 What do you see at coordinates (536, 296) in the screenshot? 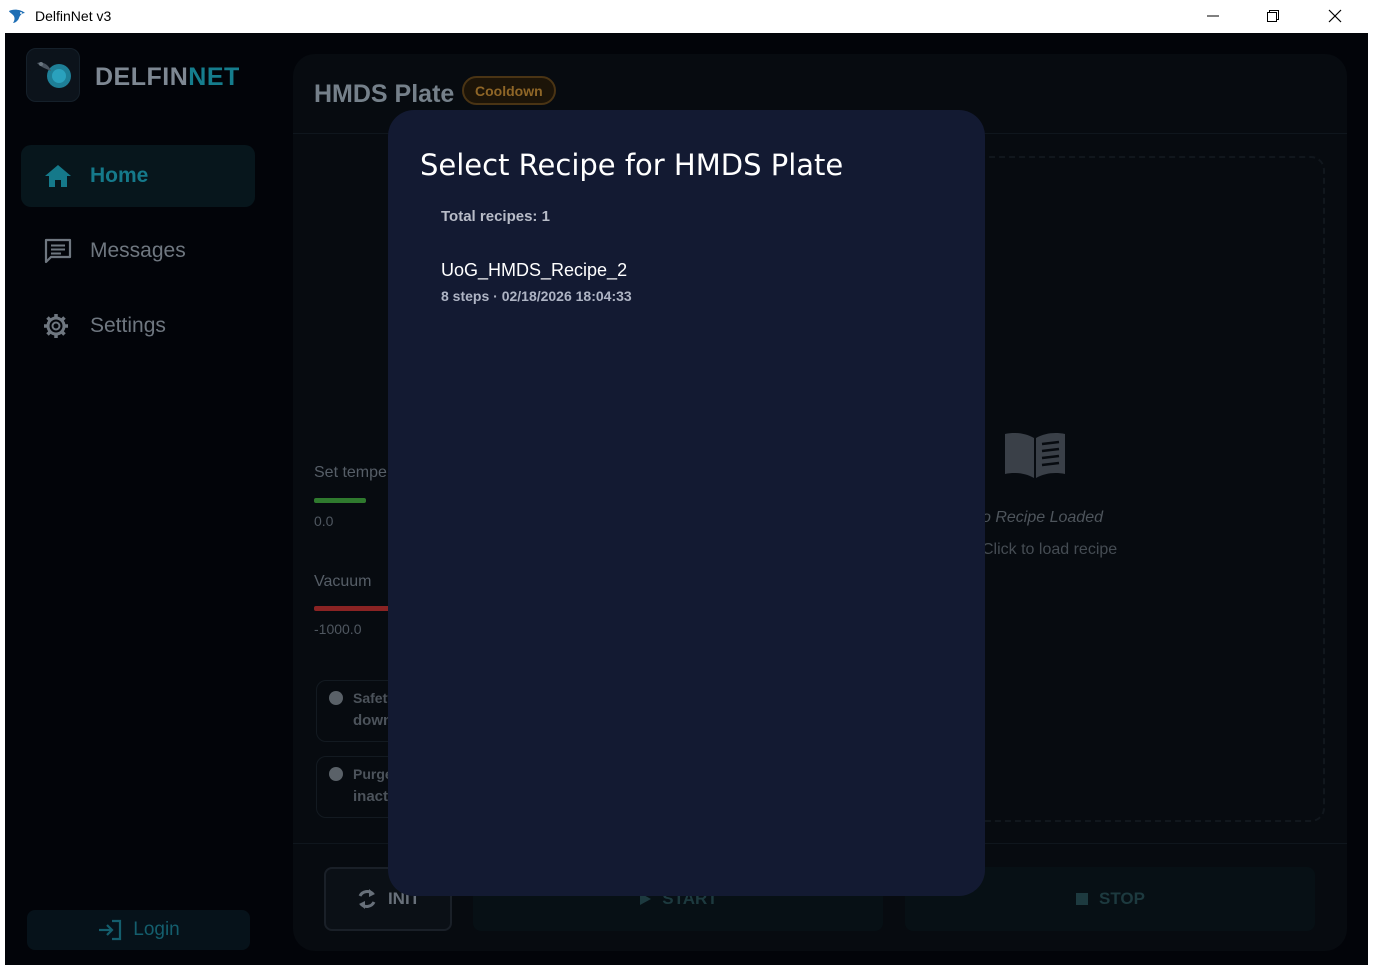
I see `recipe-meta: 8 steps · 02/18/2026 18:04:33` at bounding box center [536, 296].